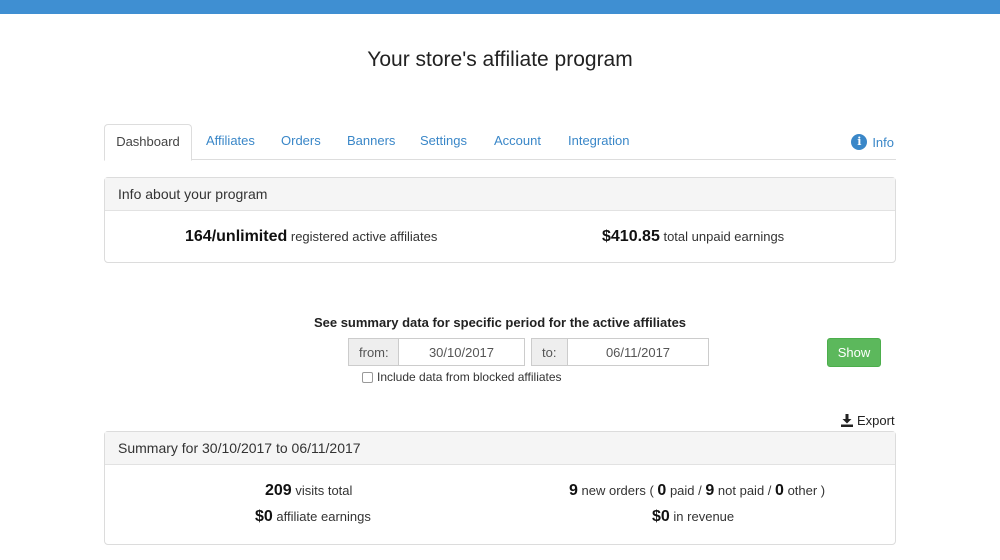 This screenshot has height=560, width=1000. I want to click on new-orders-label: new orders (, so click(617, 490).